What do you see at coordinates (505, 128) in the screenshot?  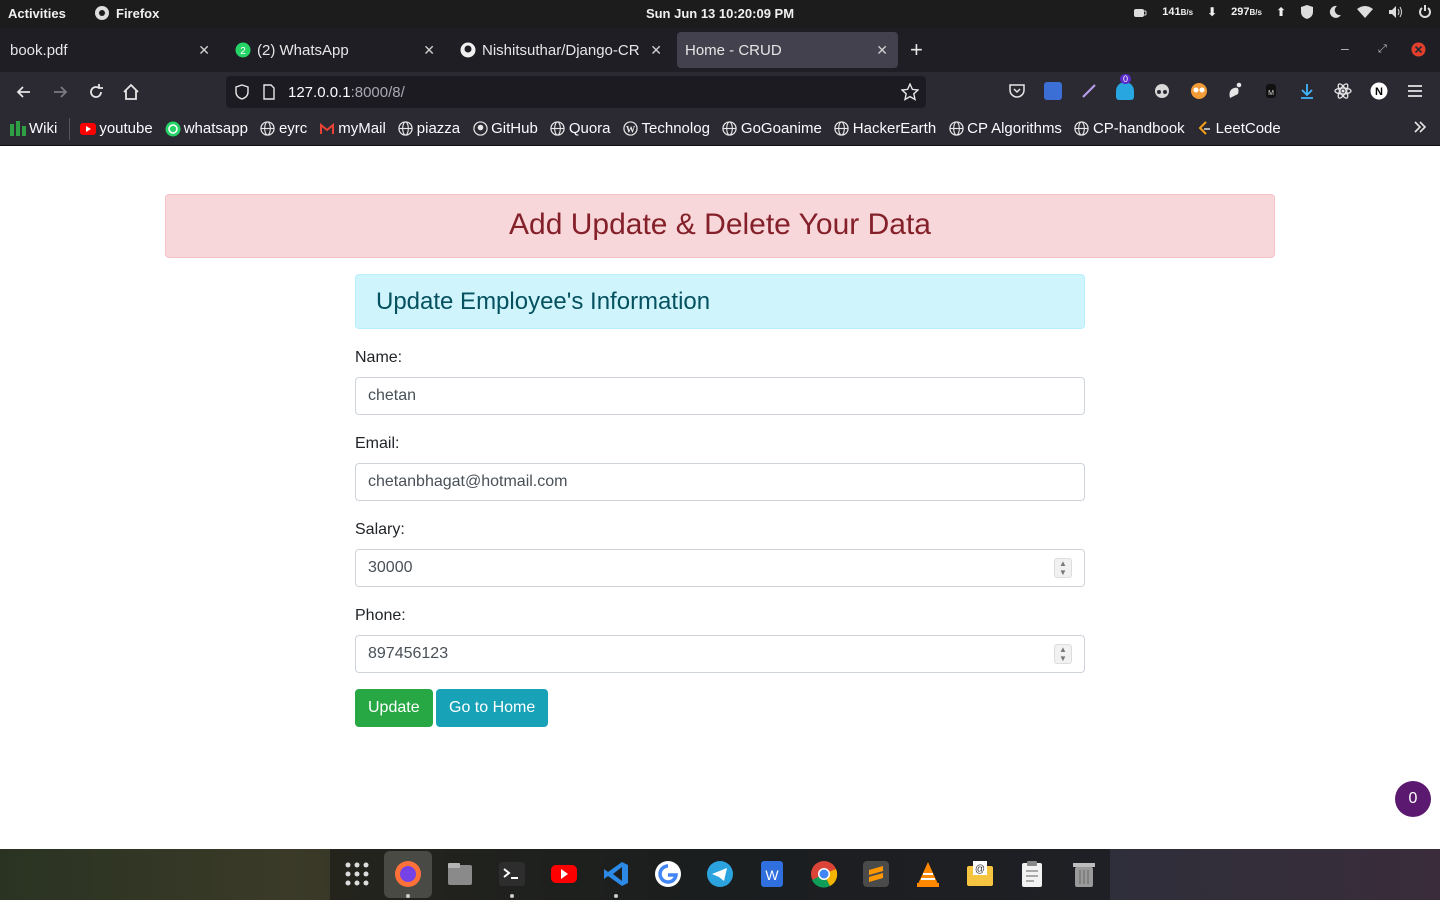 I see `bookmark-github: GitHub` at bounding box center [505, 128].